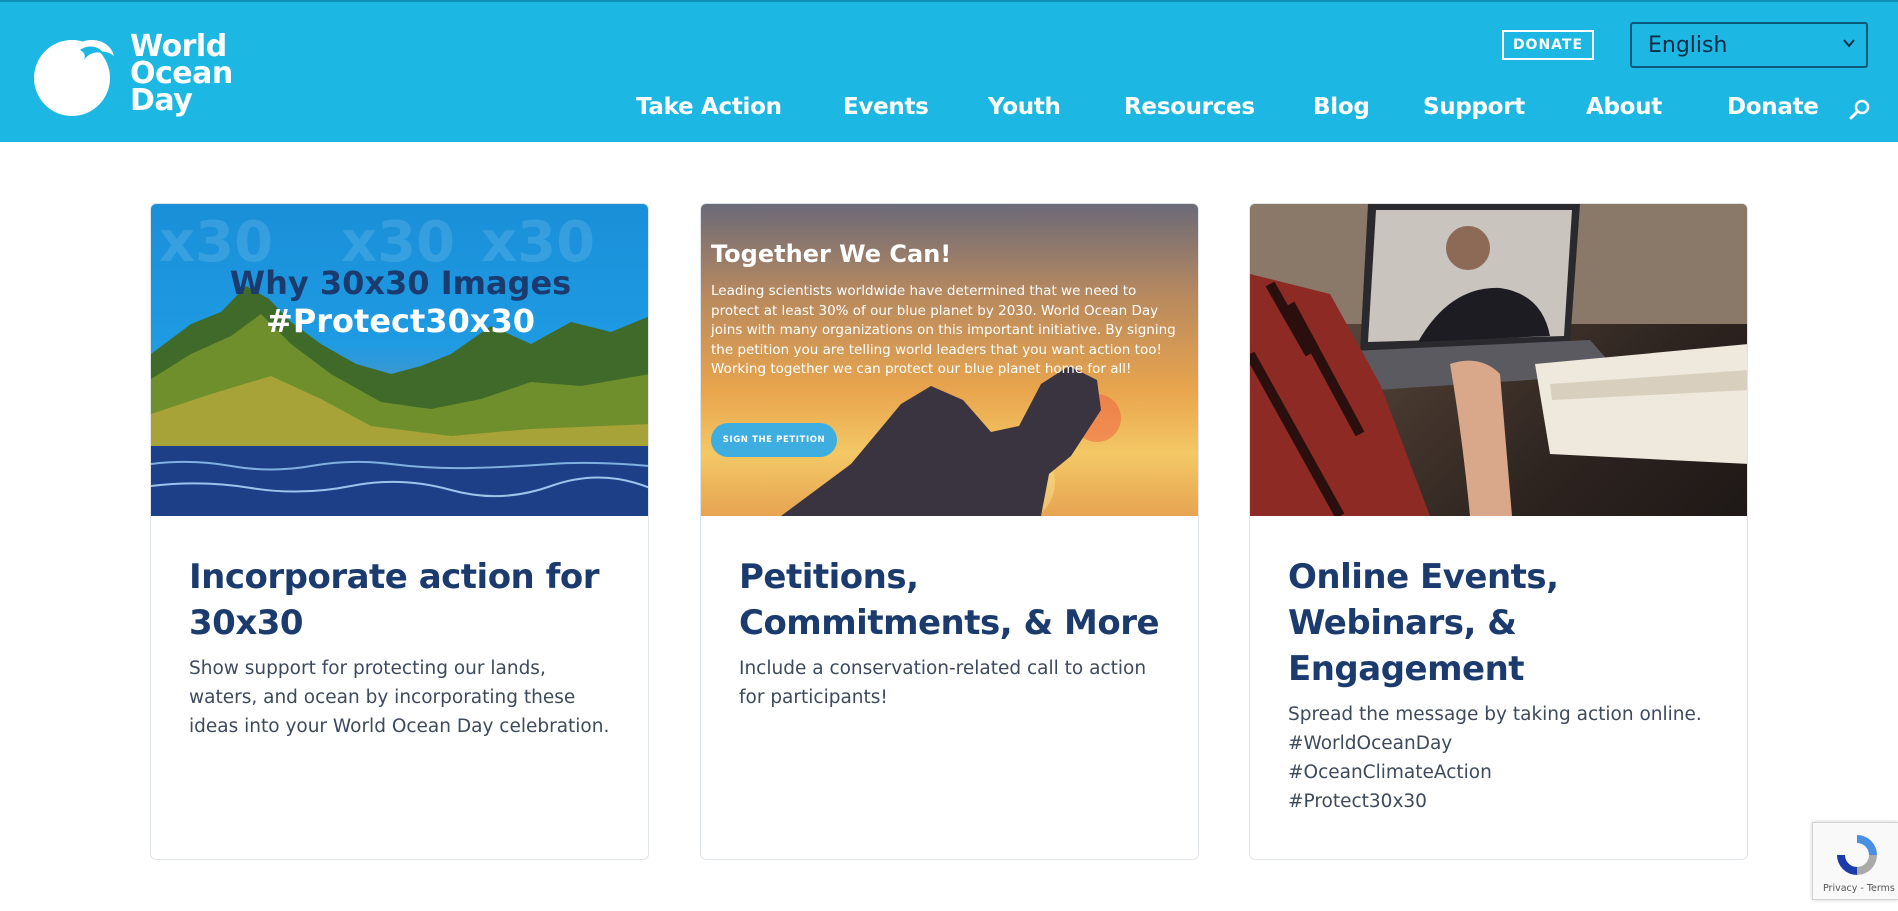 The width and height of the screenshot is (1898, 911). I want to click on video-call-photo-illustration, so click(1498, 360).